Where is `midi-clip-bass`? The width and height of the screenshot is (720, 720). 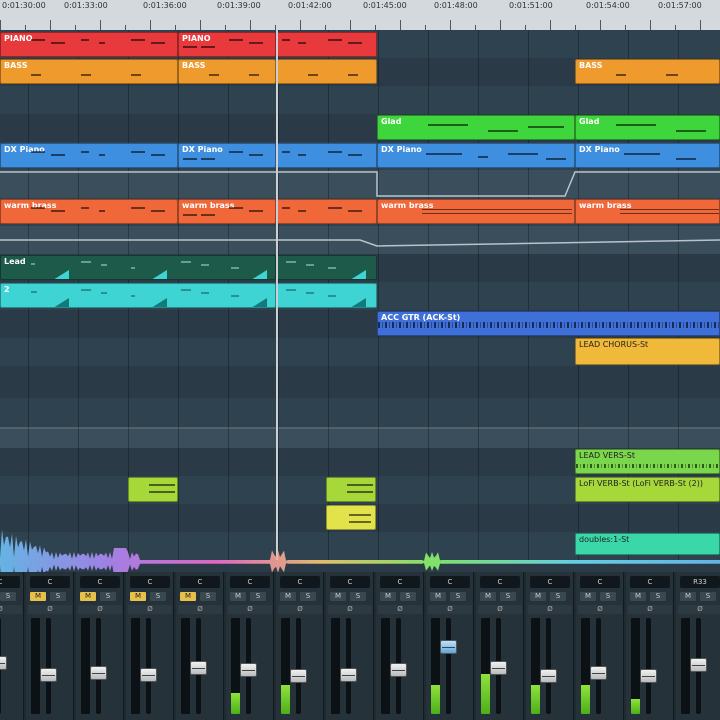 midi-clip-bass is located at coordinates (327, 71).